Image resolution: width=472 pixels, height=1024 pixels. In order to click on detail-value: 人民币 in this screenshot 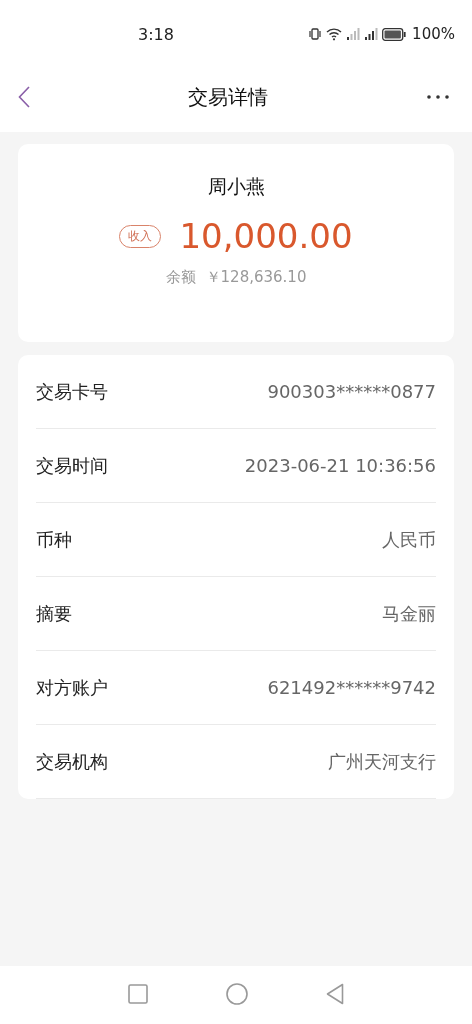, I will do `click(409, 539)`.